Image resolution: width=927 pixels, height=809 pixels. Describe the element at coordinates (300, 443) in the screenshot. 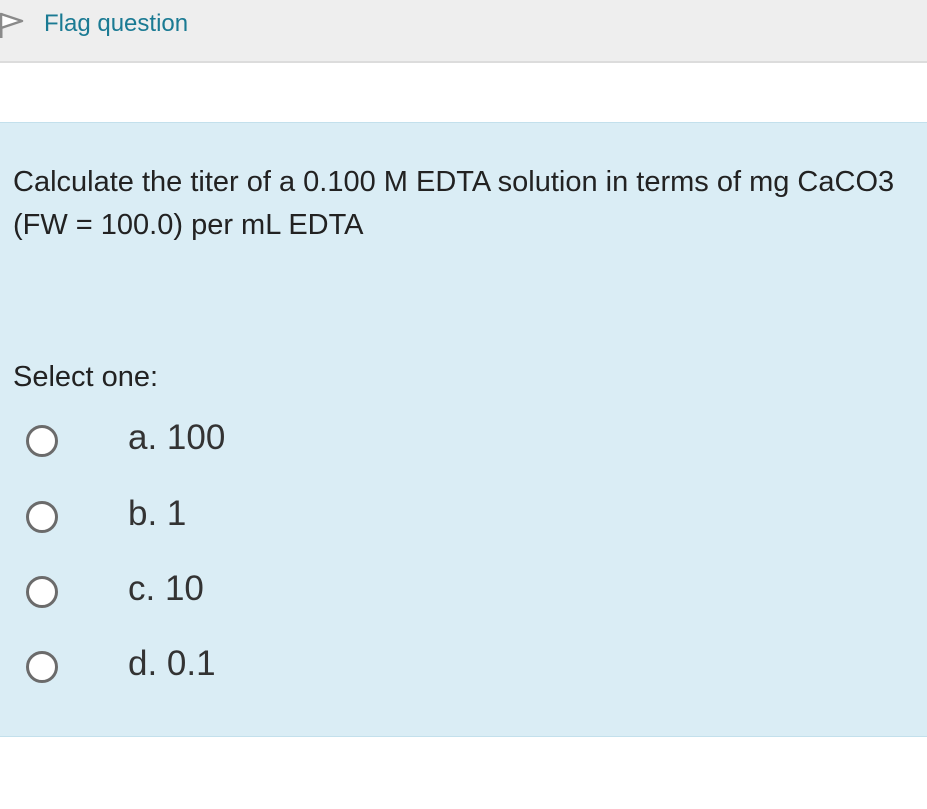

I see `answer-option-a: a. 100` at that location.